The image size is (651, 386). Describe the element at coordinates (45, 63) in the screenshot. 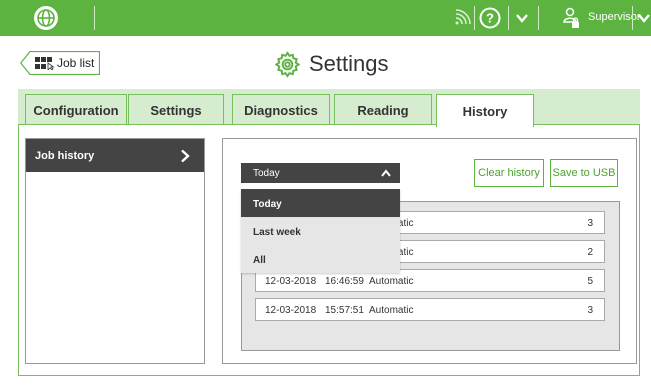

I see `job-list-icon` at that location.